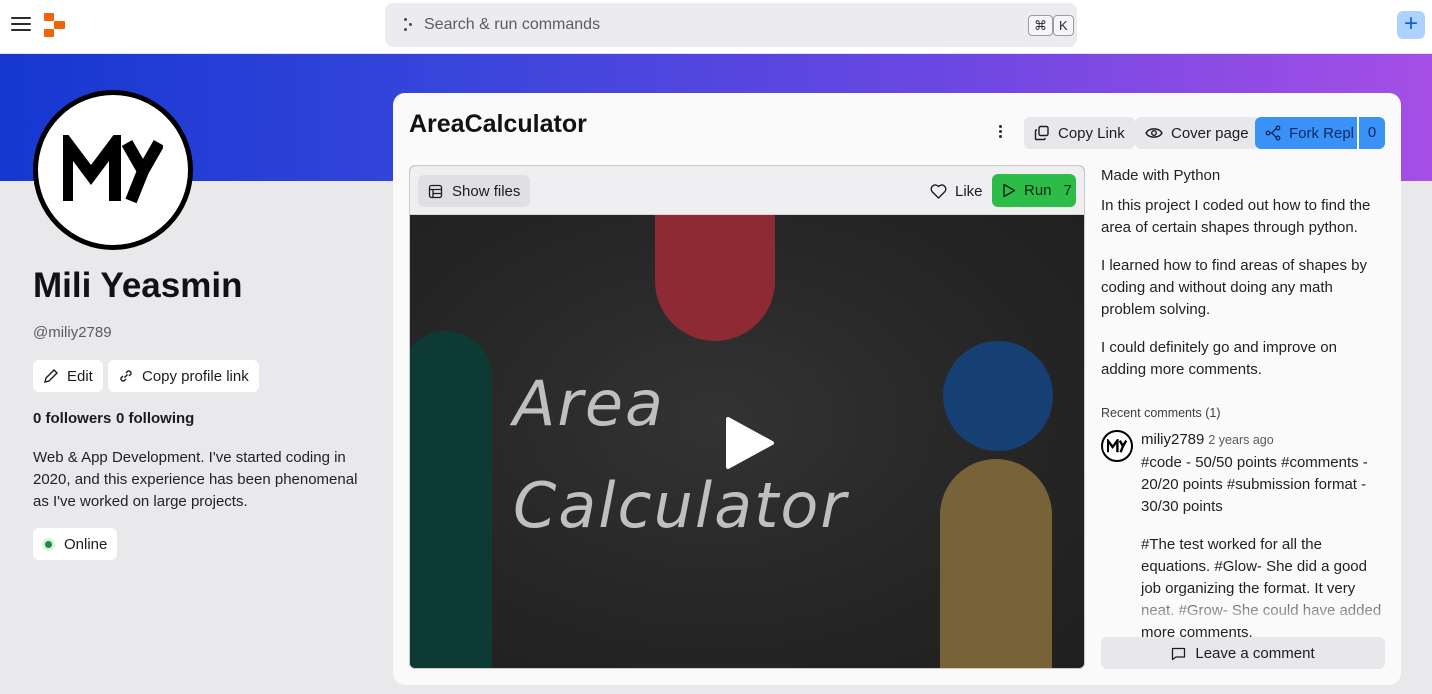 The image size is (1432, 694). I want to click on shortcut-k-key: K, so click(1063, 25).